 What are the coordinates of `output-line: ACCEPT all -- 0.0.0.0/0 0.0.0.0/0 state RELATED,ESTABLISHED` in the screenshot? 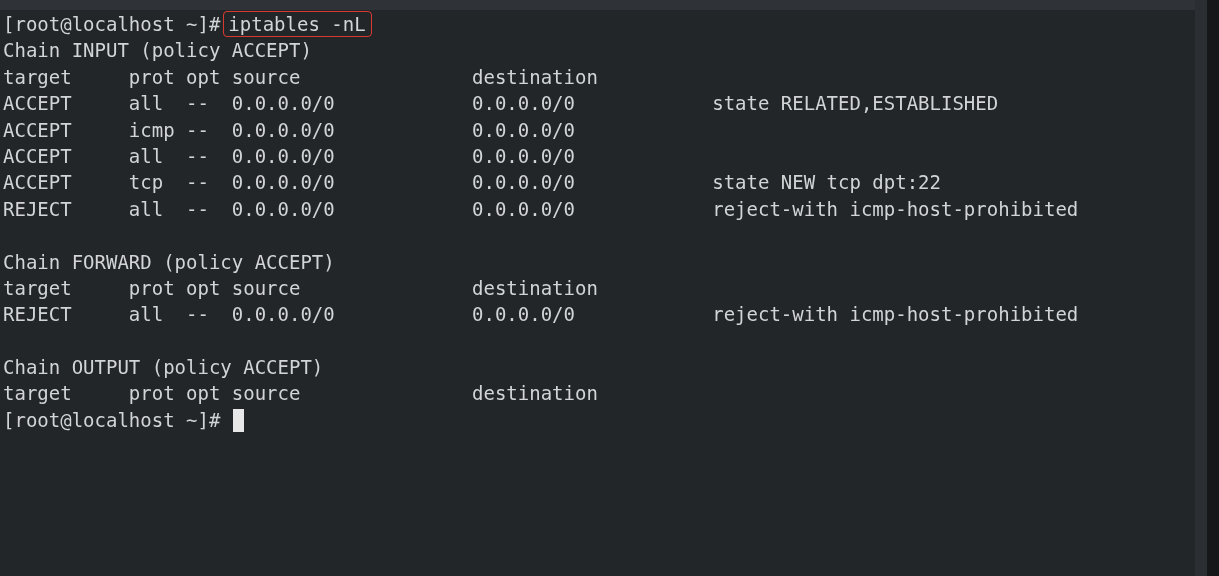 It's located at (501, 104).